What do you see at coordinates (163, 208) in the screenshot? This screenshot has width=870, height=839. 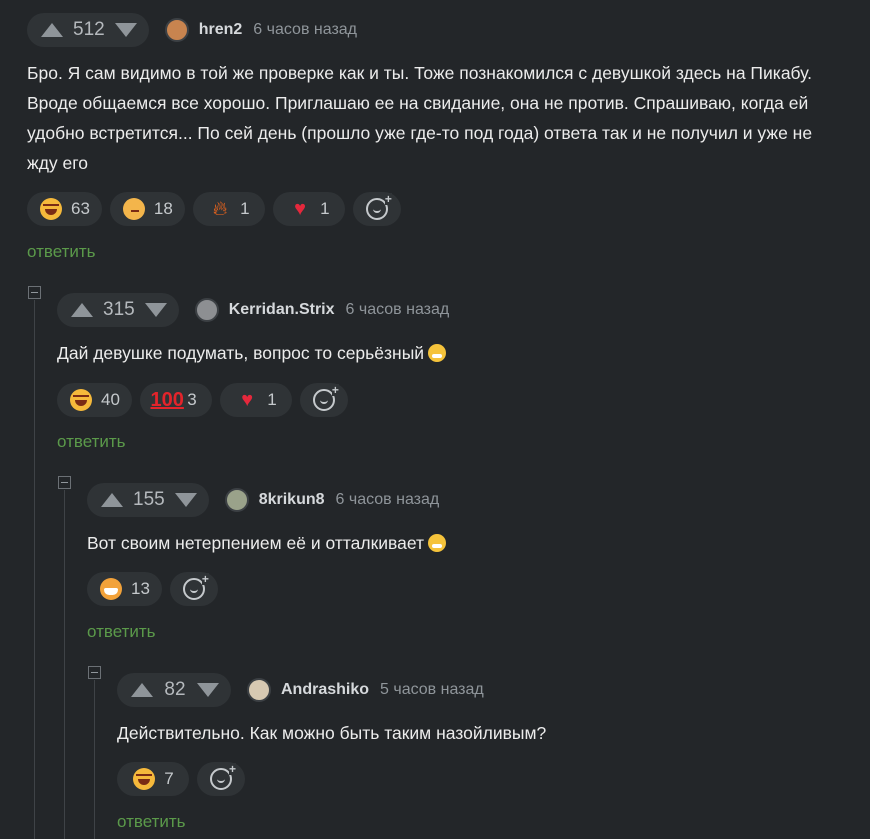 I see `reaction-count: 18` at bounding box center [163, 208].